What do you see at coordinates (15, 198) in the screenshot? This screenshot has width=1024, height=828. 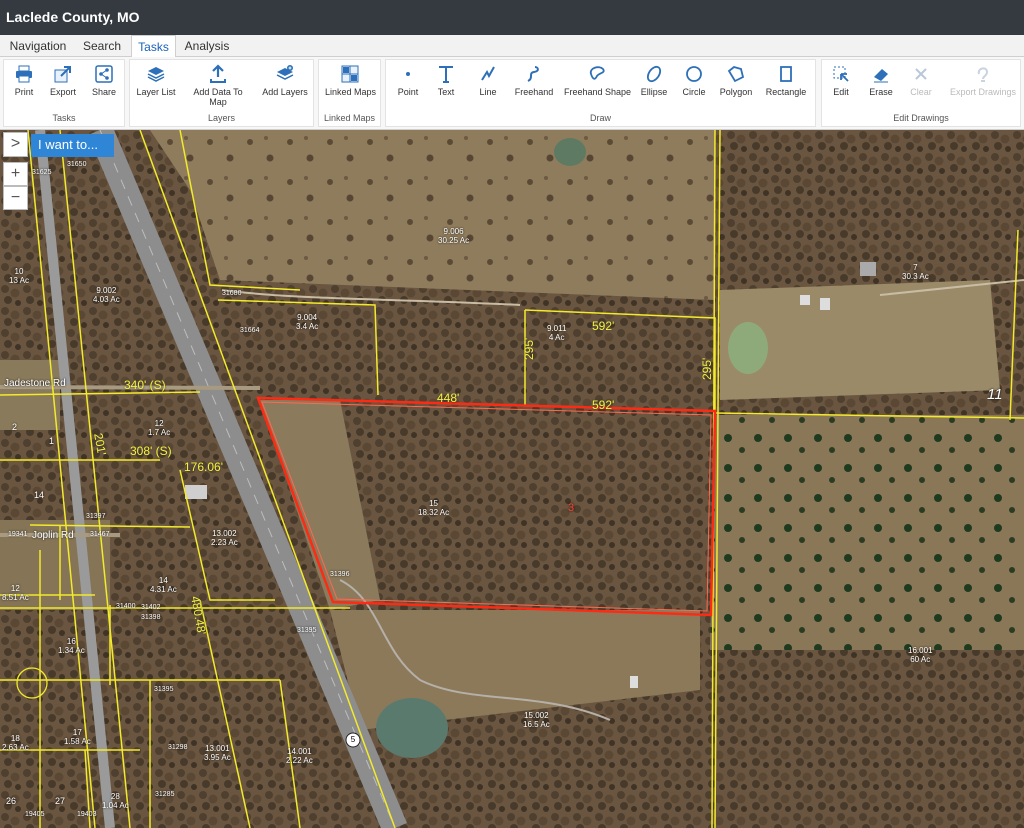 I see `zoom-out-button: −` at bounding box center [15, 198].